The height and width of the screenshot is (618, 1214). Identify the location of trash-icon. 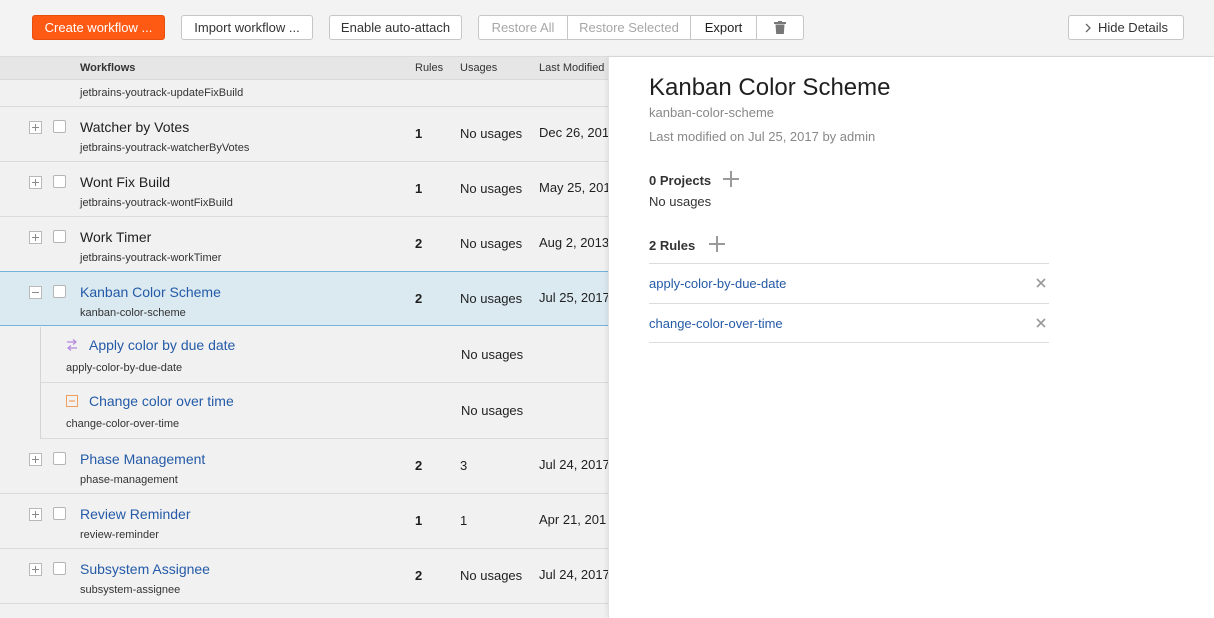
(780, 27).